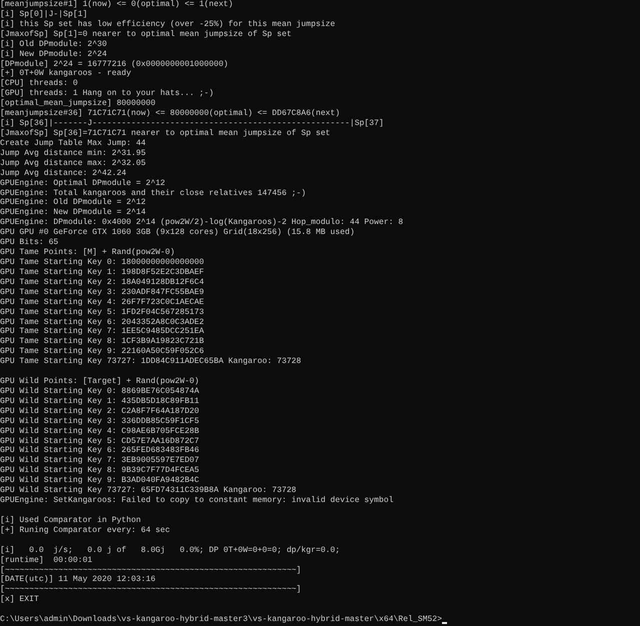 The width and height of the screenshot is (640, 626). What do you see at coordinates (102, 313) in the screenshot?
I see `terminal-line: GPU Tame Starting Key 5: 1FD2F04C567285173` at bounding box center [102, 313].